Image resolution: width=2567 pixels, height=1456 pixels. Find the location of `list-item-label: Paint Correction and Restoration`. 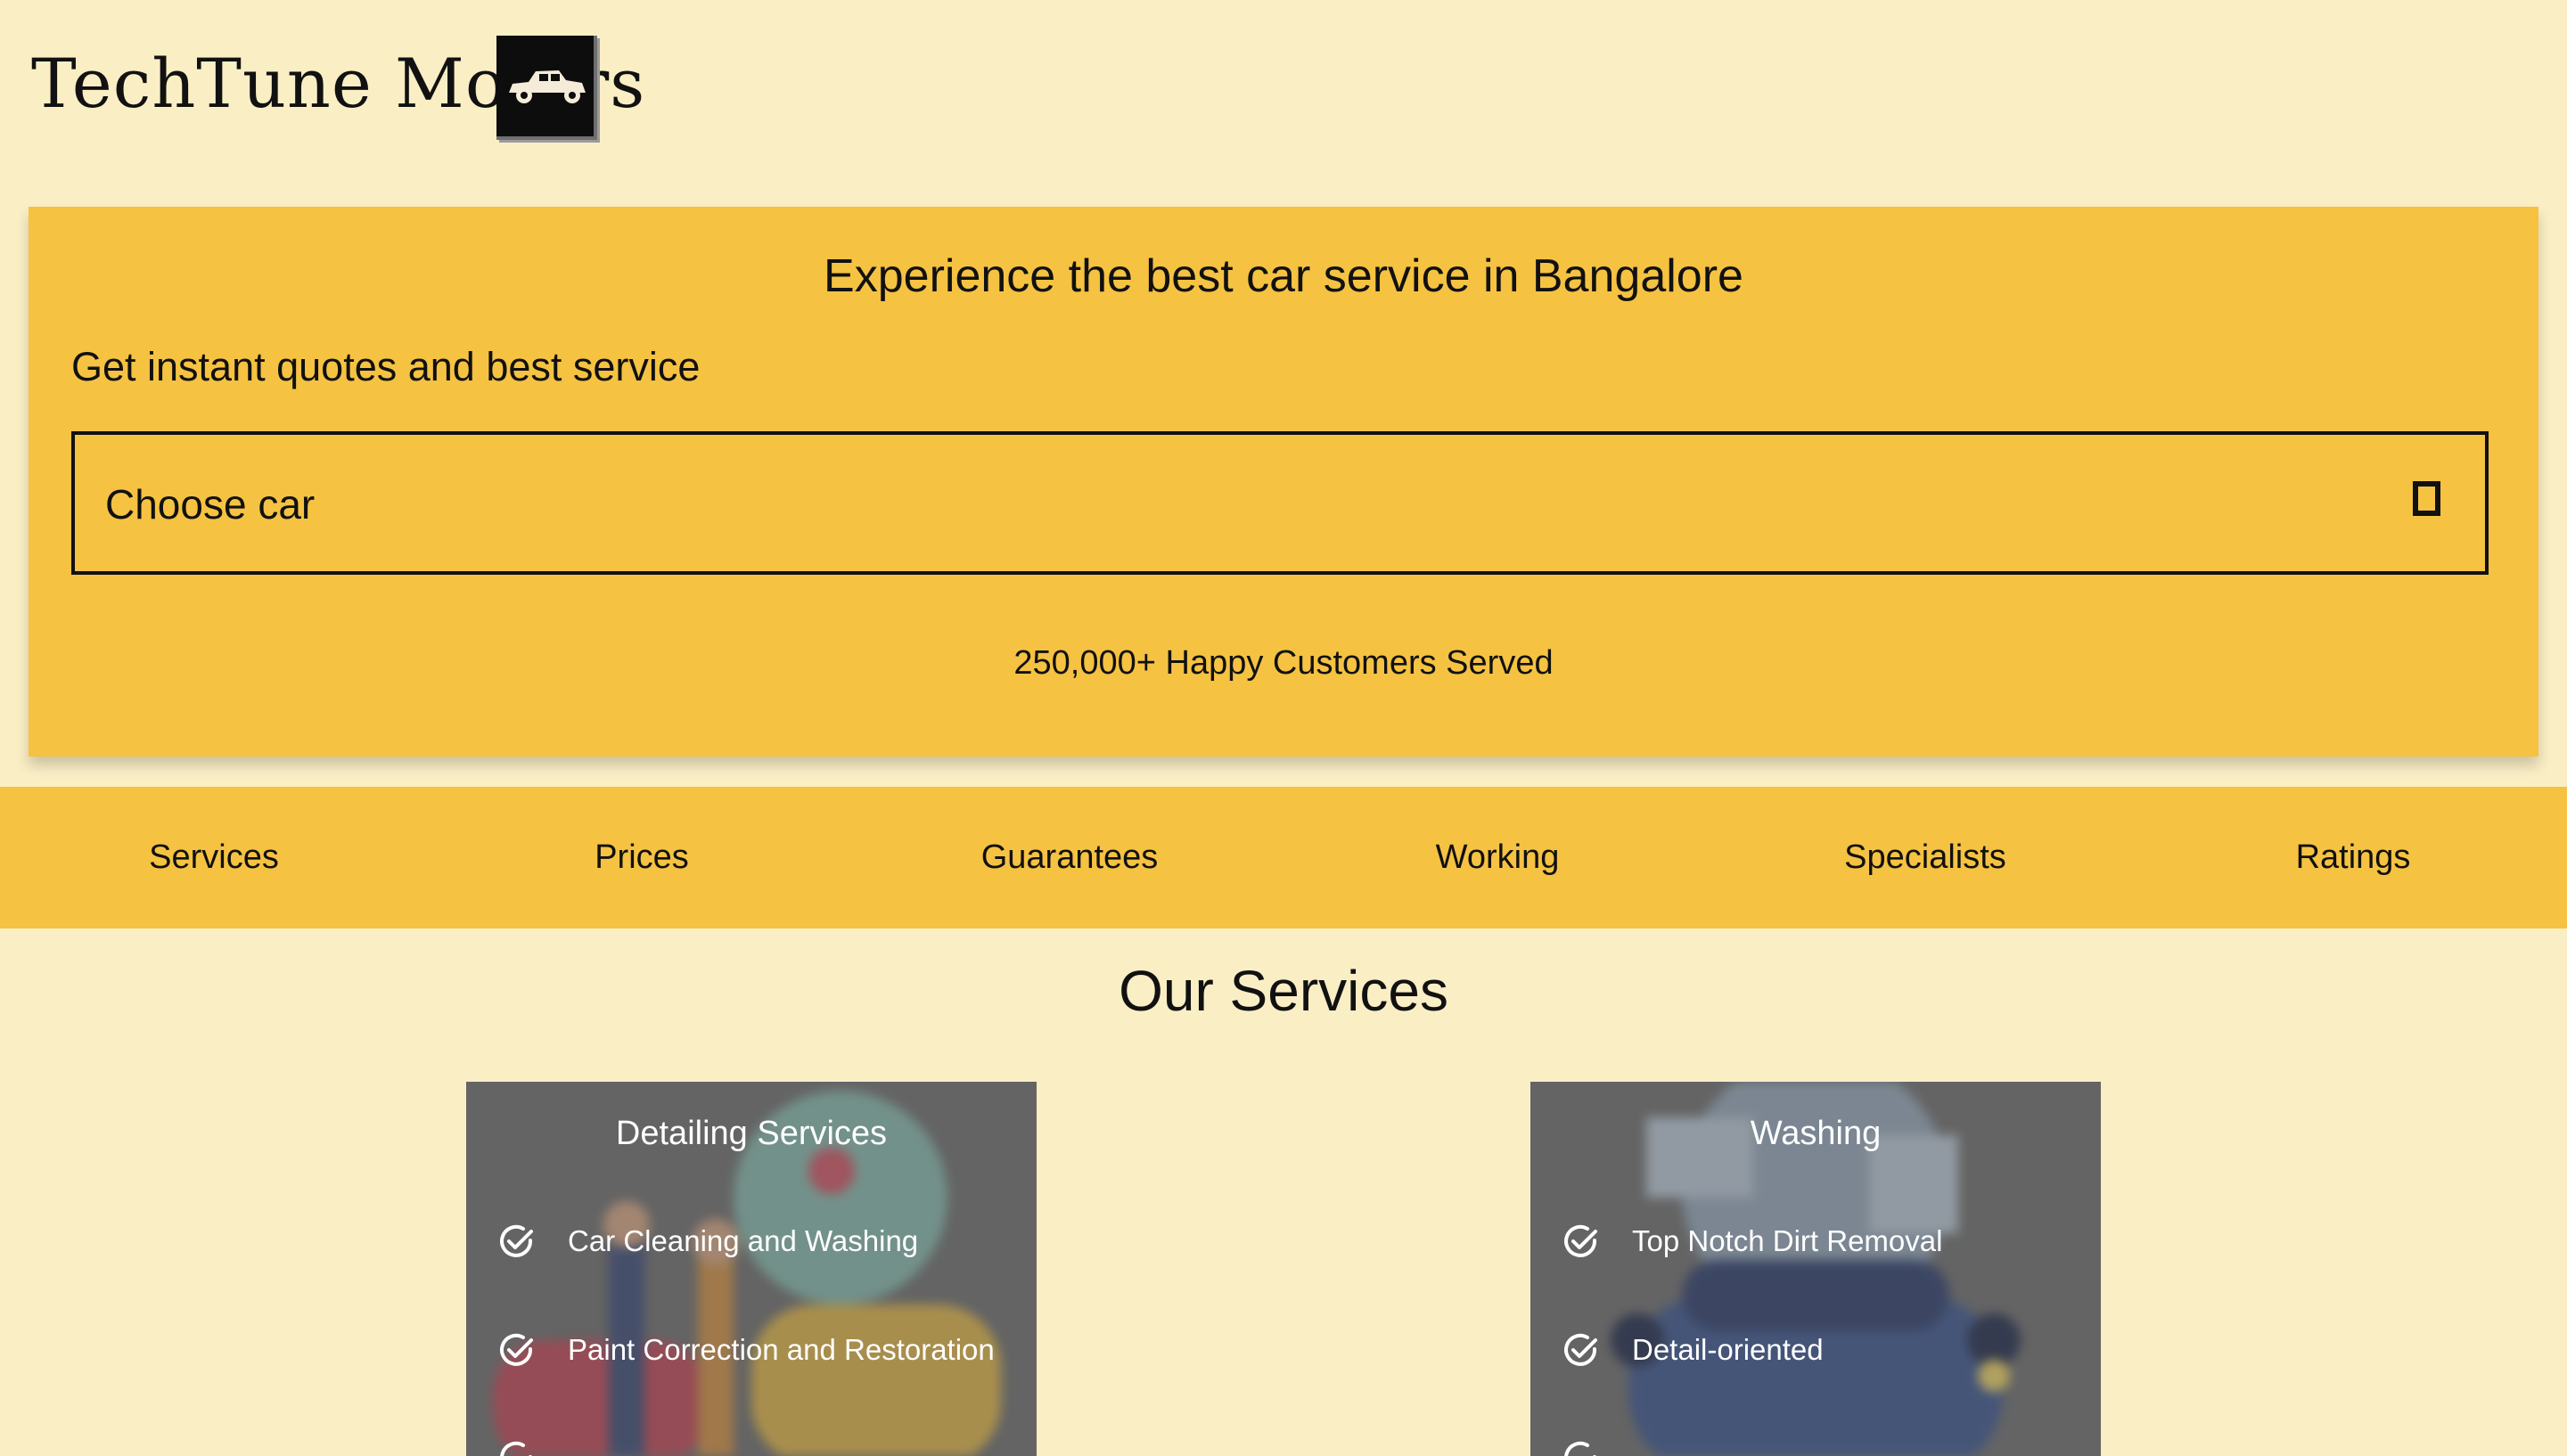

list-item-label: Paint Correction and Restoration is located at coordinates (781, 1350).